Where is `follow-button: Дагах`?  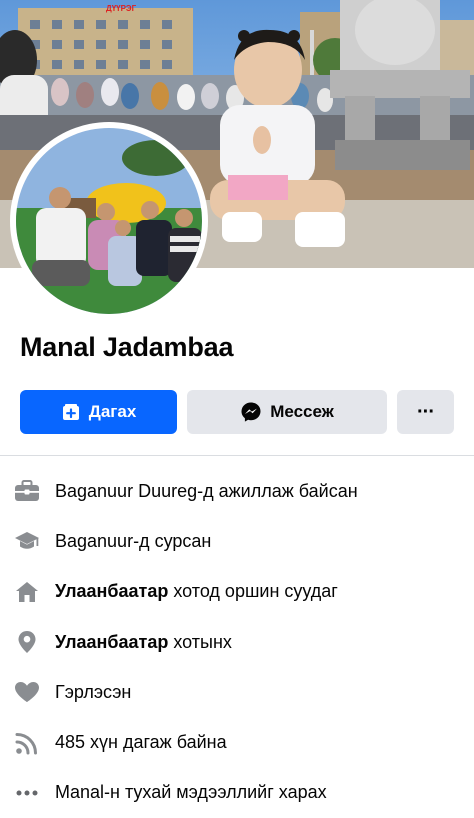
follow-button: Дагах is located at coordinates (98, 412).